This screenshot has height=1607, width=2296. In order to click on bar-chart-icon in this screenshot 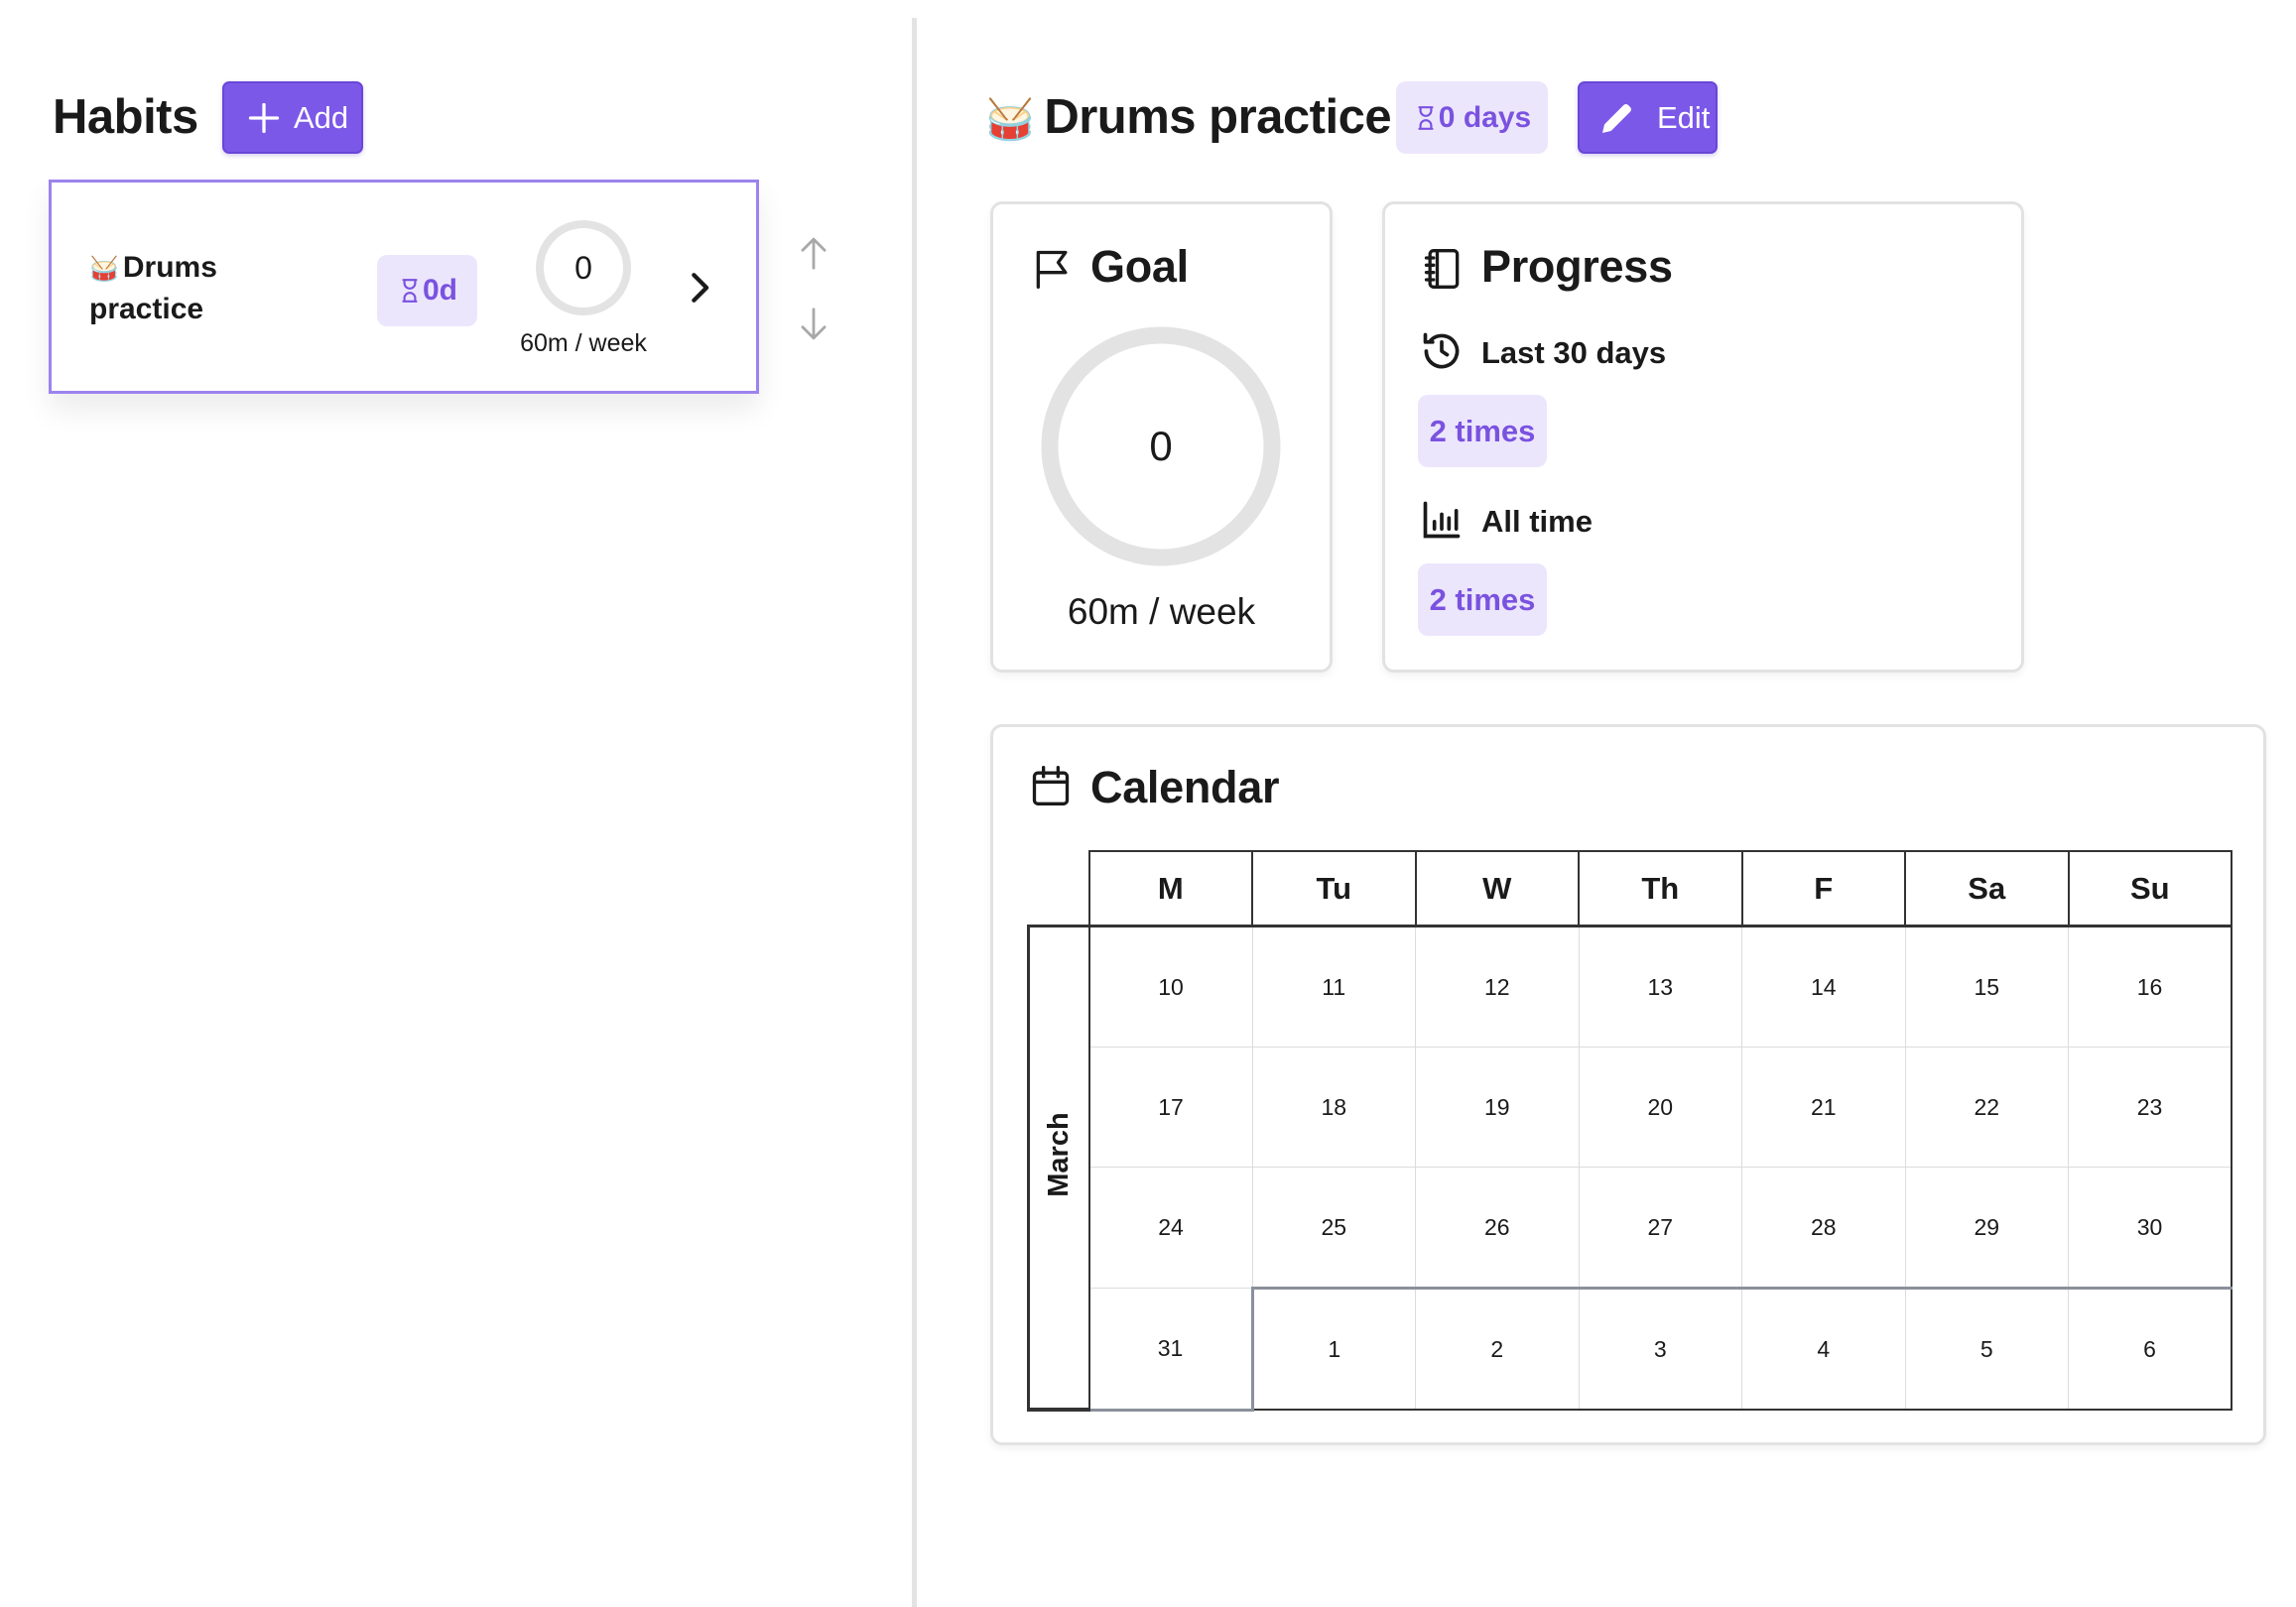, I will do `click(1442, 520)`.